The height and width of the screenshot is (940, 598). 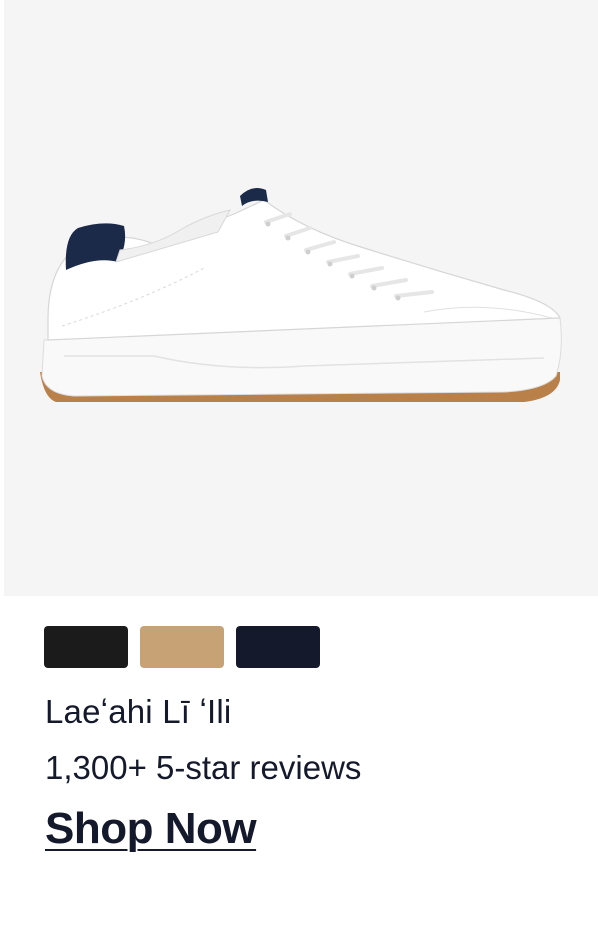 I want to click on swatch-navy, so click(x=278, y=647).